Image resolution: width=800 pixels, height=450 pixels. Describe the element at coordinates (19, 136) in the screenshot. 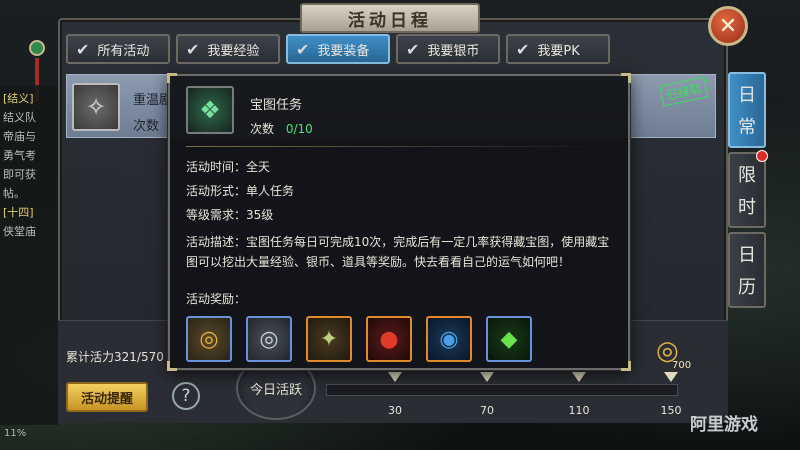

I see `chat-line: 帝庙与` at that location.